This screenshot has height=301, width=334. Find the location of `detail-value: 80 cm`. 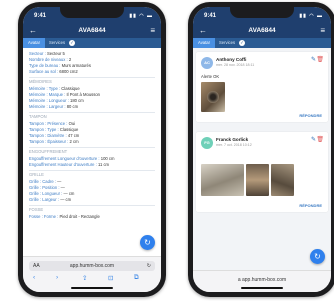

detail-value: 80 cm is located at coordinates (72, 106).